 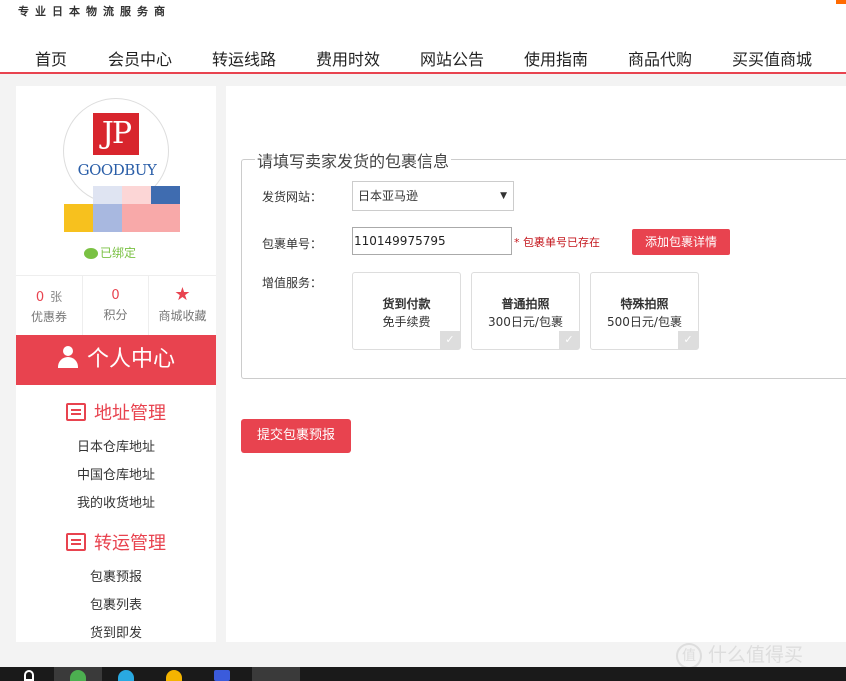 I want to click on sidebar-item-ship-on-arrival: 货到即发, so click(x=116, y=631).